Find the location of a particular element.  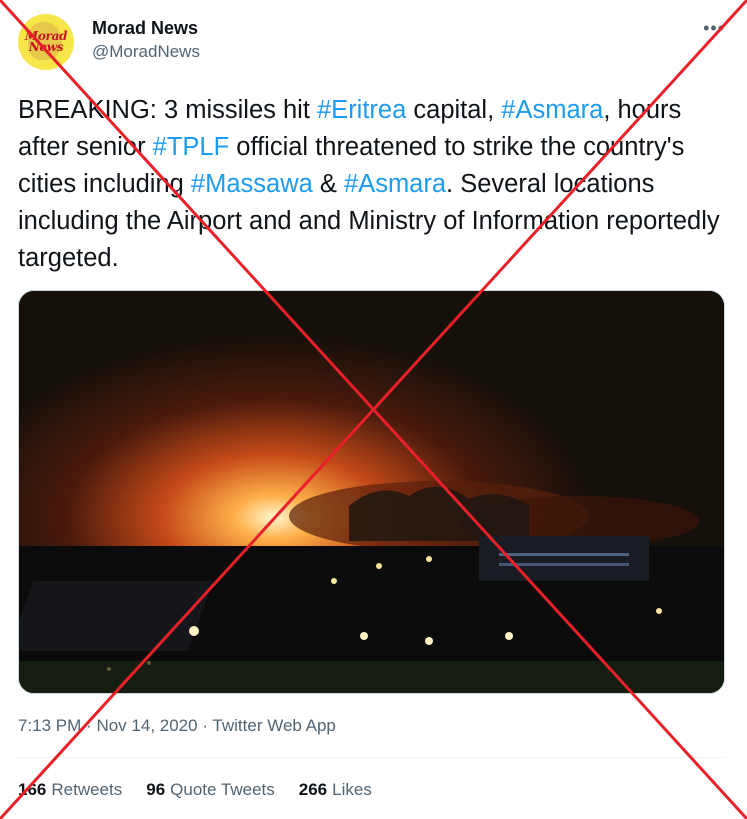

quote-tweets-stat: 96 Quote Tweets is located at coordinates (210, 790).